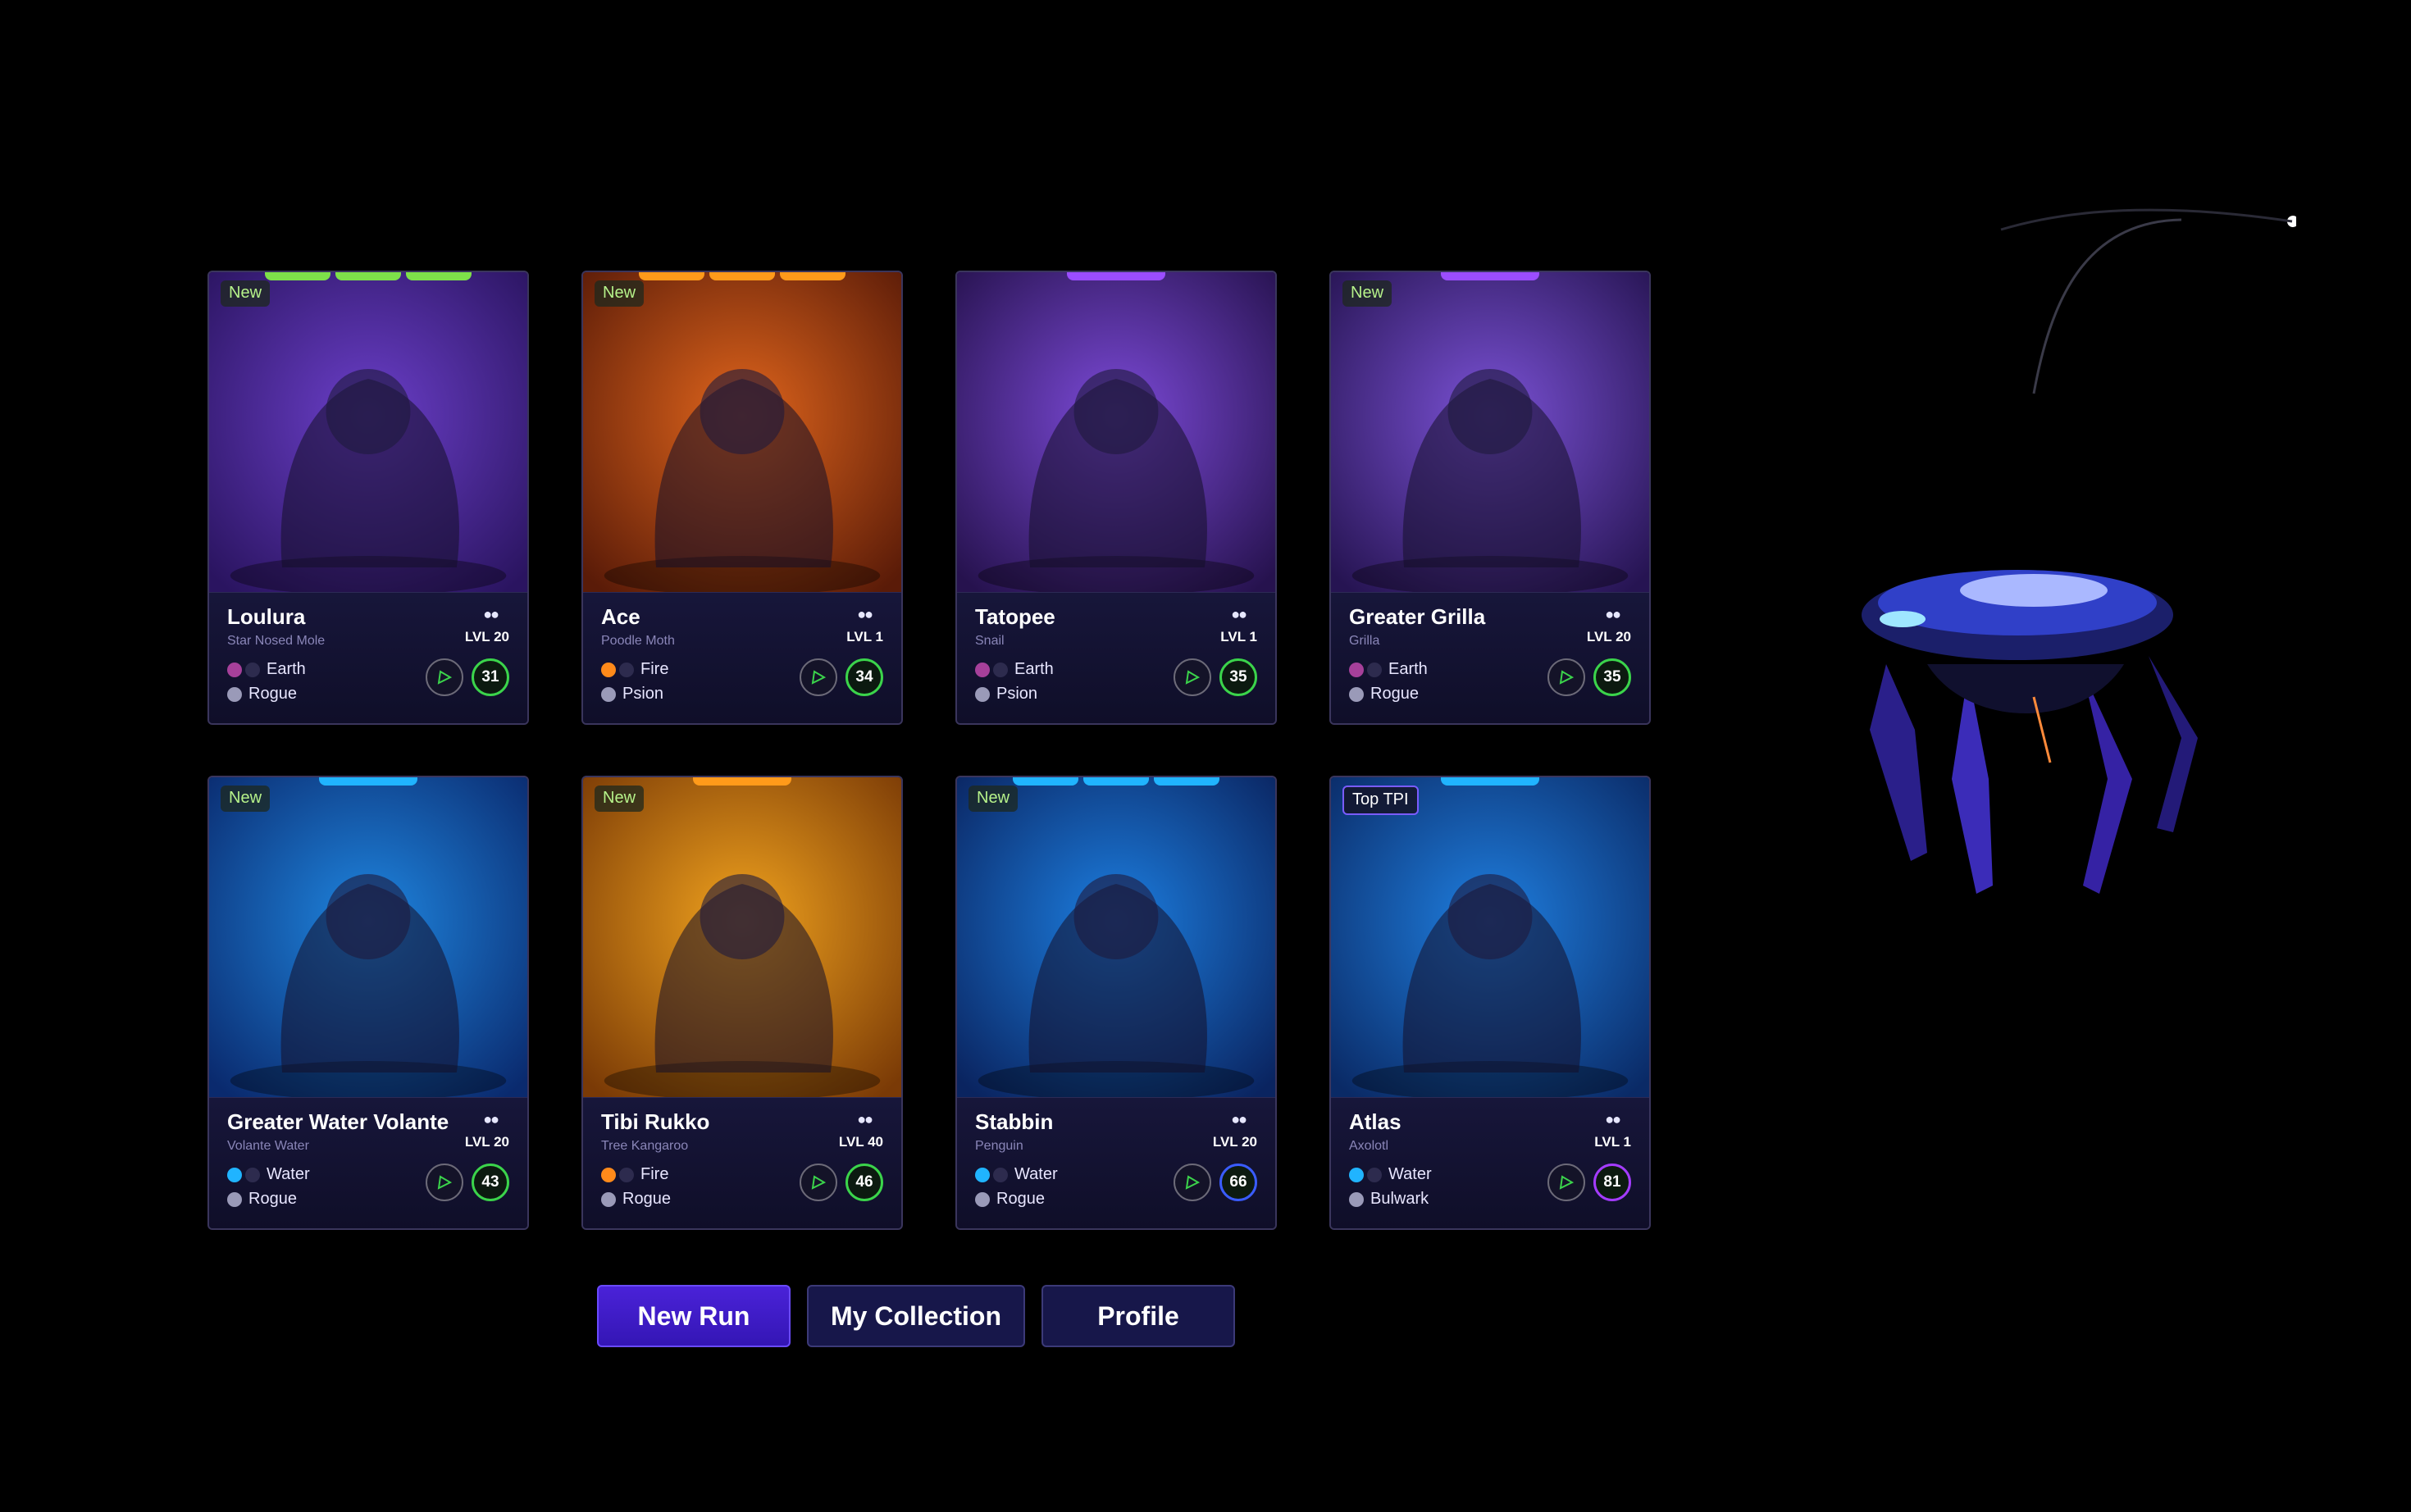 The width and height of the screenshot is (2411, 1512). What do you see at coordinates (1389, 1199) in the screenshot?
I see `class-row: Bulwark` at bounding box center [1389, 1199].